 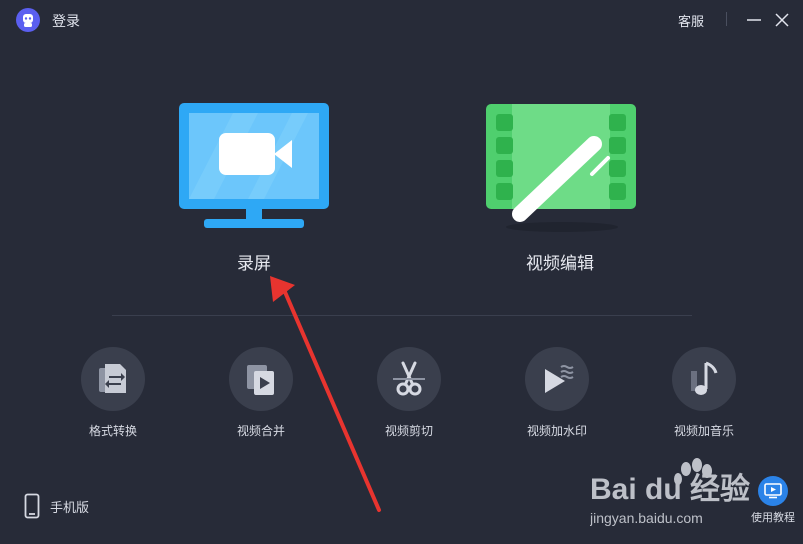 I want to click on tool-format-convert: 格式转换, so click(x=113, y=393).